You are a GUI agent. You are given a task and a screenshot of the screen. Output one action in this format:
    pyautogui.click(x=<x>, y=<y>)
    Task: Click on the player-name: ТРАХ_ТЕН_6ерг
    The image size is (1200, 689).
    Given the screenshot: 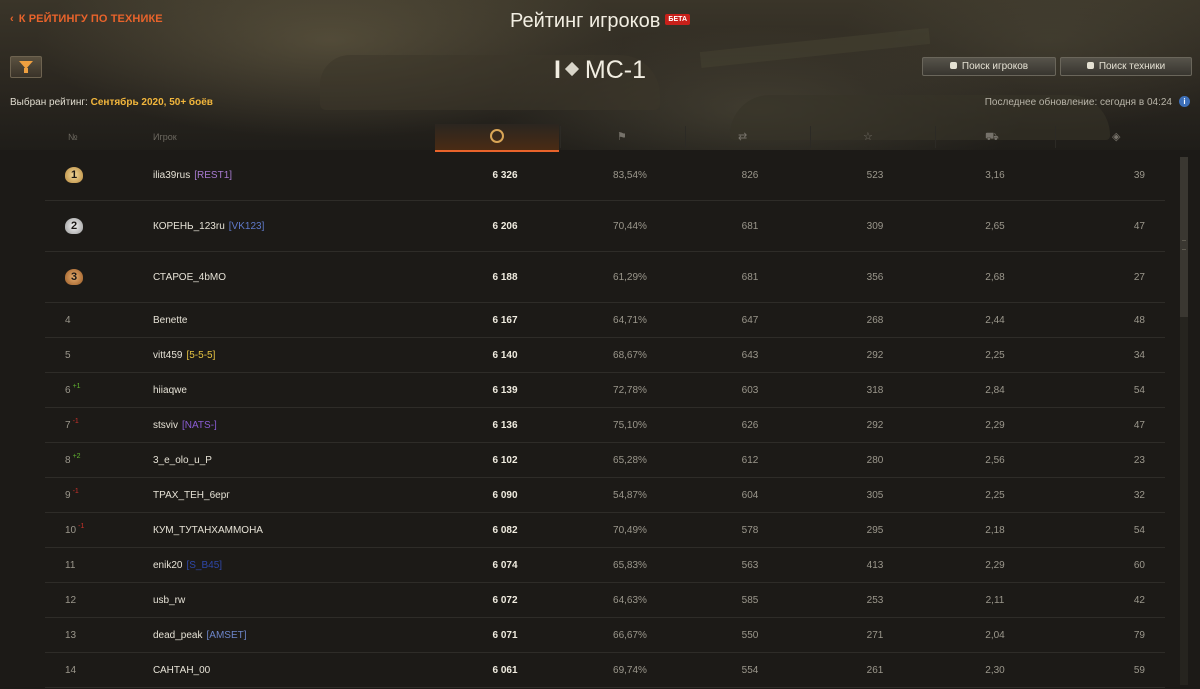 What is the action you would take?
    pyautogui.click(x=191, y=495)
    